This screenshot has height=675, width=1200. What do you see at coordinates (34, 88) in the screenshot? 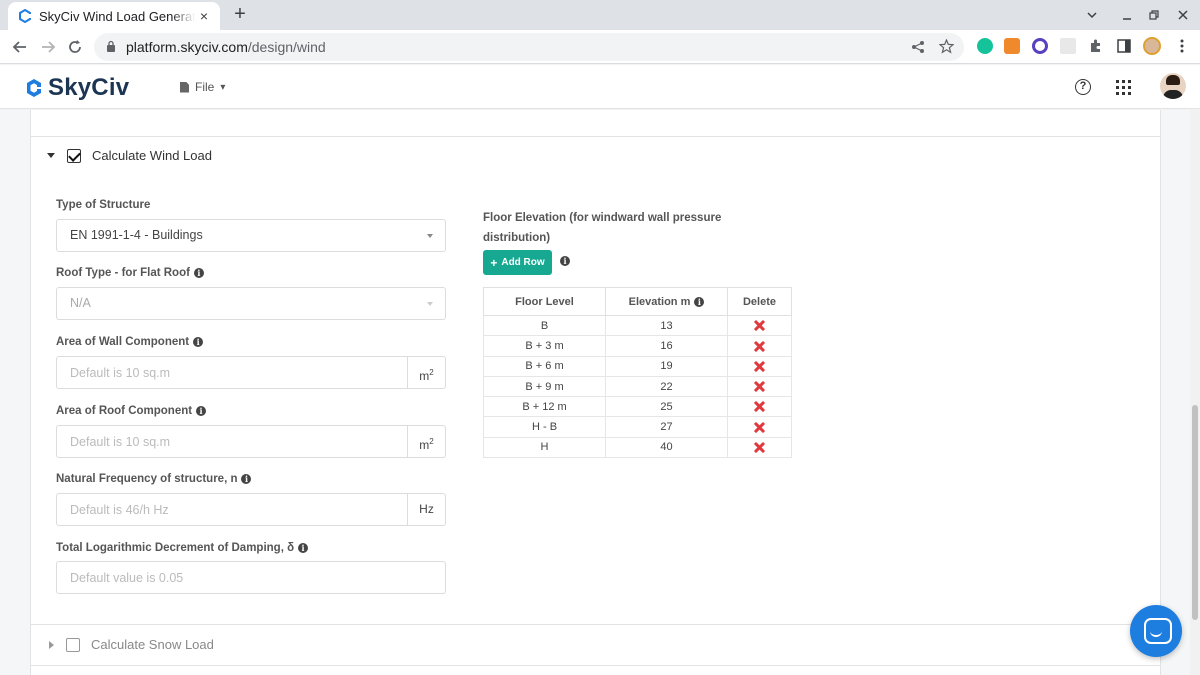
I see `skyciv-logo-icon` at bounding box center [34, 88].